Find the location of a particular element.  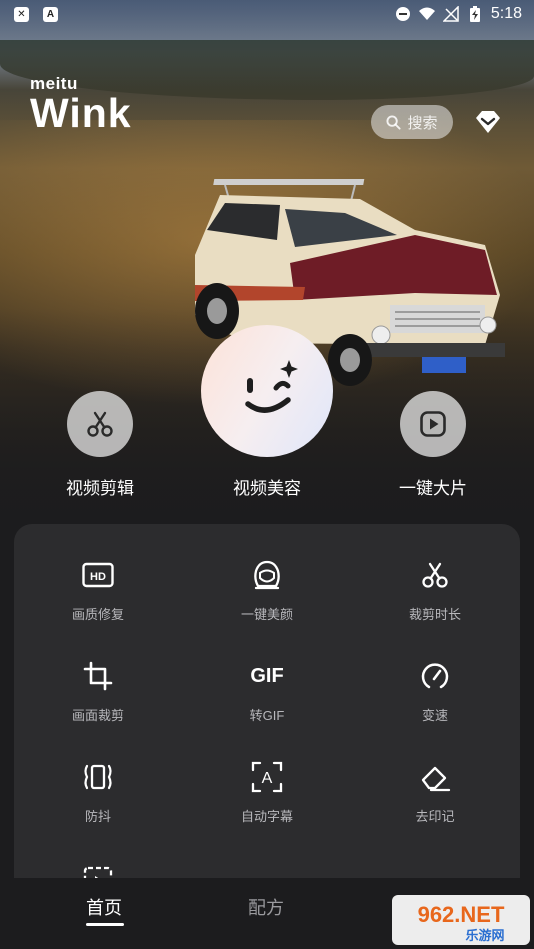

font-app-icon: A is located at coordinates (50, 14).